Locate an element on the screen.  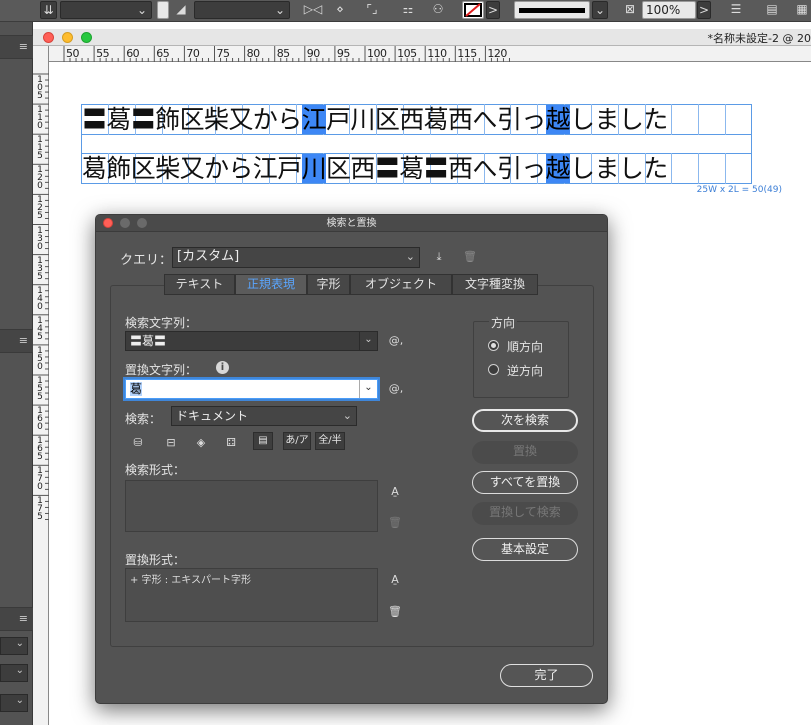
text-wrap-icon: ☰ is located at coordinates (736, 10).